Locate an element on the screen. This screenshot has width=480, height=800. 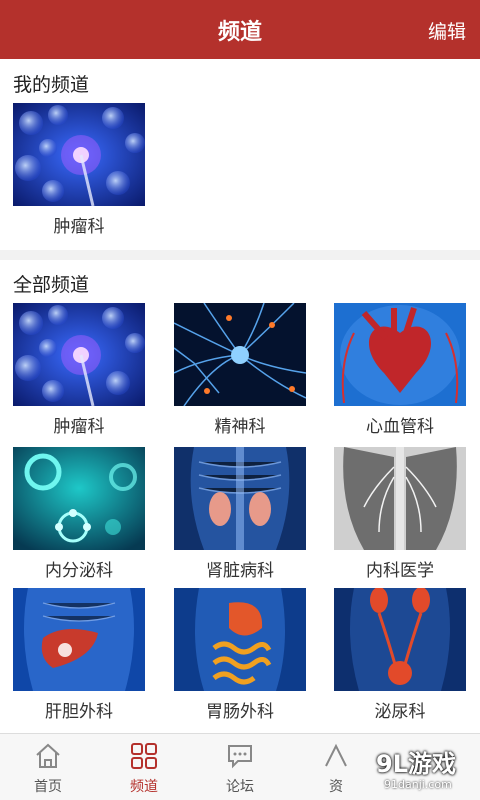
liver-image is located at coordinates (79, 639).